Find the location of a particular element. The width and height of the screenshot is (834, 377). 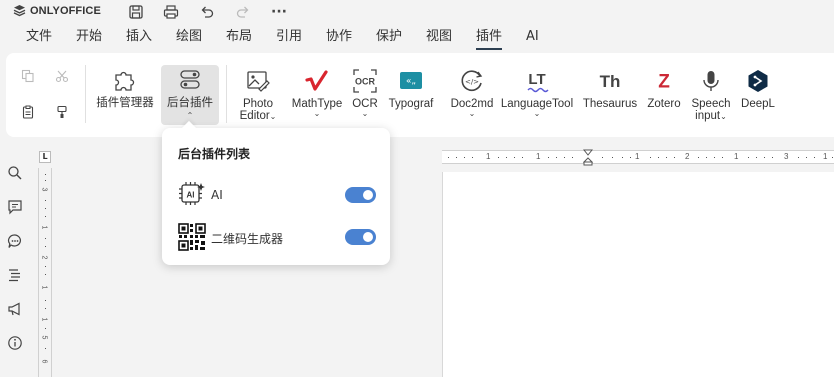

vruler-number: 3 is located at coordinates (44, 189).